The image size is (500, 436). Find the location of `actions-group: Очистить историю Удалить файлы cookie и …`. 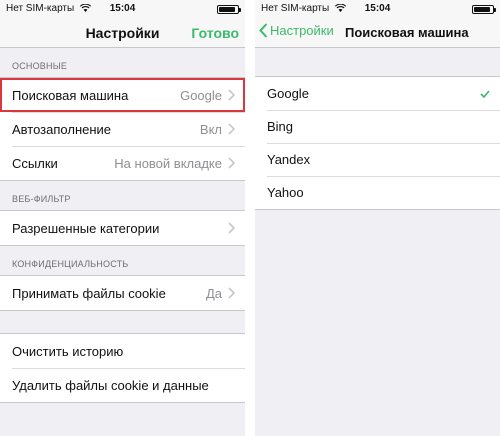

actions-group: Очистить историю Удалить файлы cookie и … is located at coordinates (122, 368).